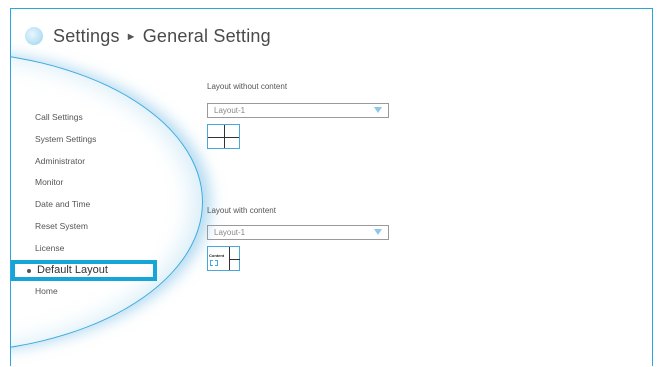  Describe the element at coordinates (34, 36) in the screenshot. I see `gear-icon` at that location.